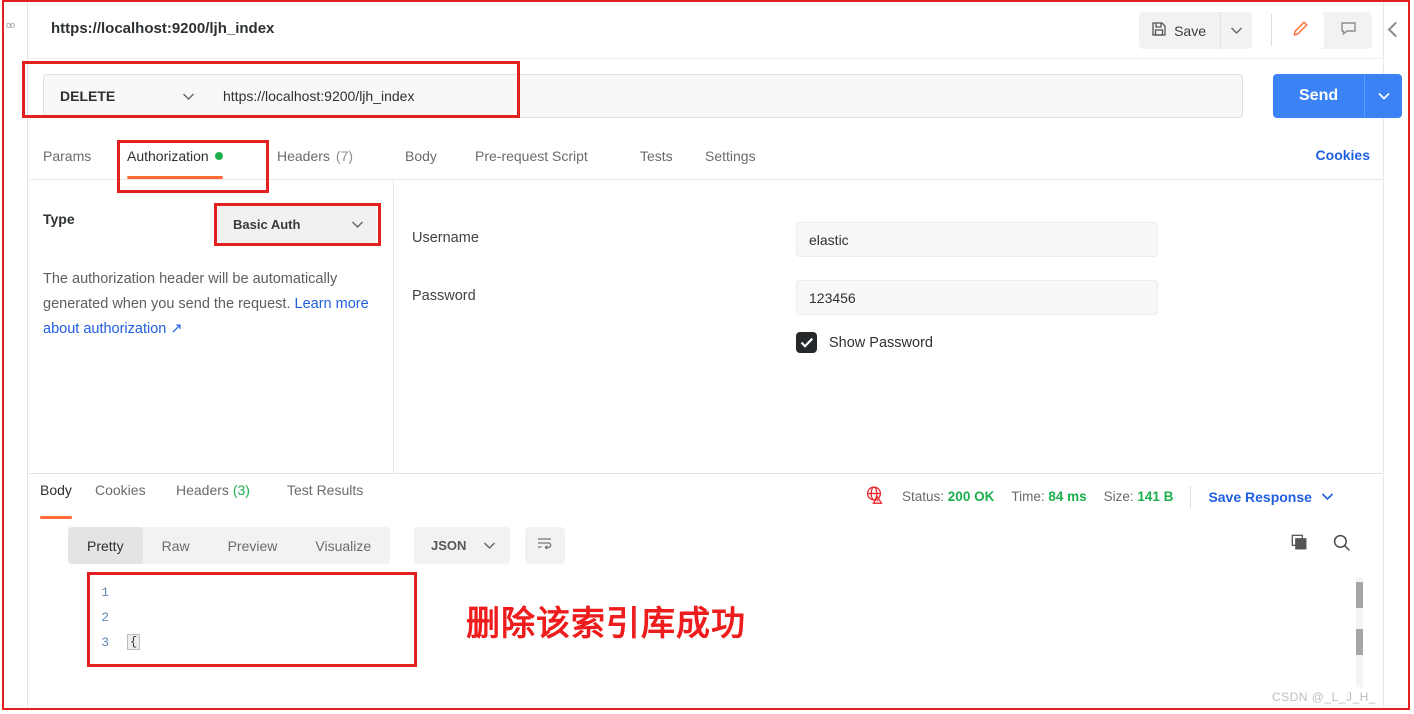 The width and height of the screenshot is (1414, 714). I want to click on auth-type-select: Basic Auth, so click(297, 224).